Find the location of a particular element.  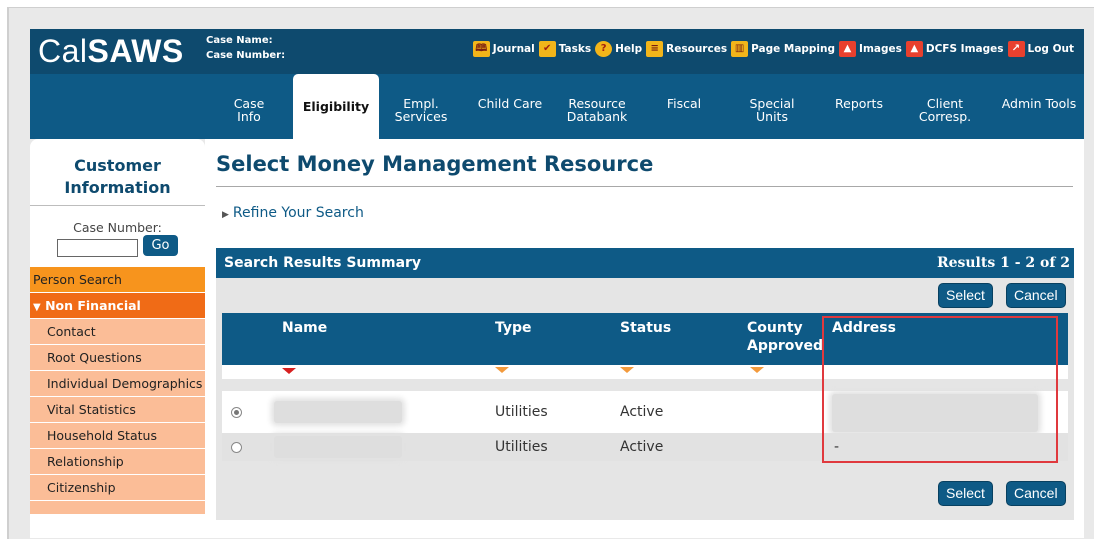

column-header-status: Status is located at coordinates (645, 328).